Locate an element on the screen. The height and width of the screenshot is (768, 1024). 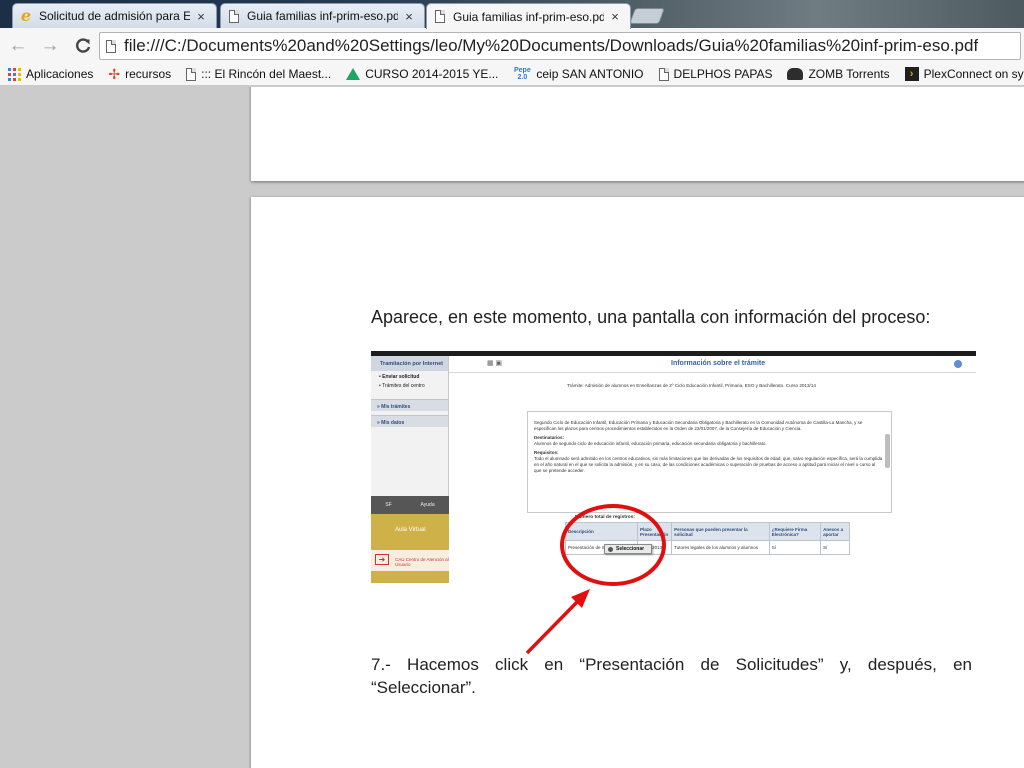
sidebar-header: Tramitación por Internet is located at coordinates (409, 363).